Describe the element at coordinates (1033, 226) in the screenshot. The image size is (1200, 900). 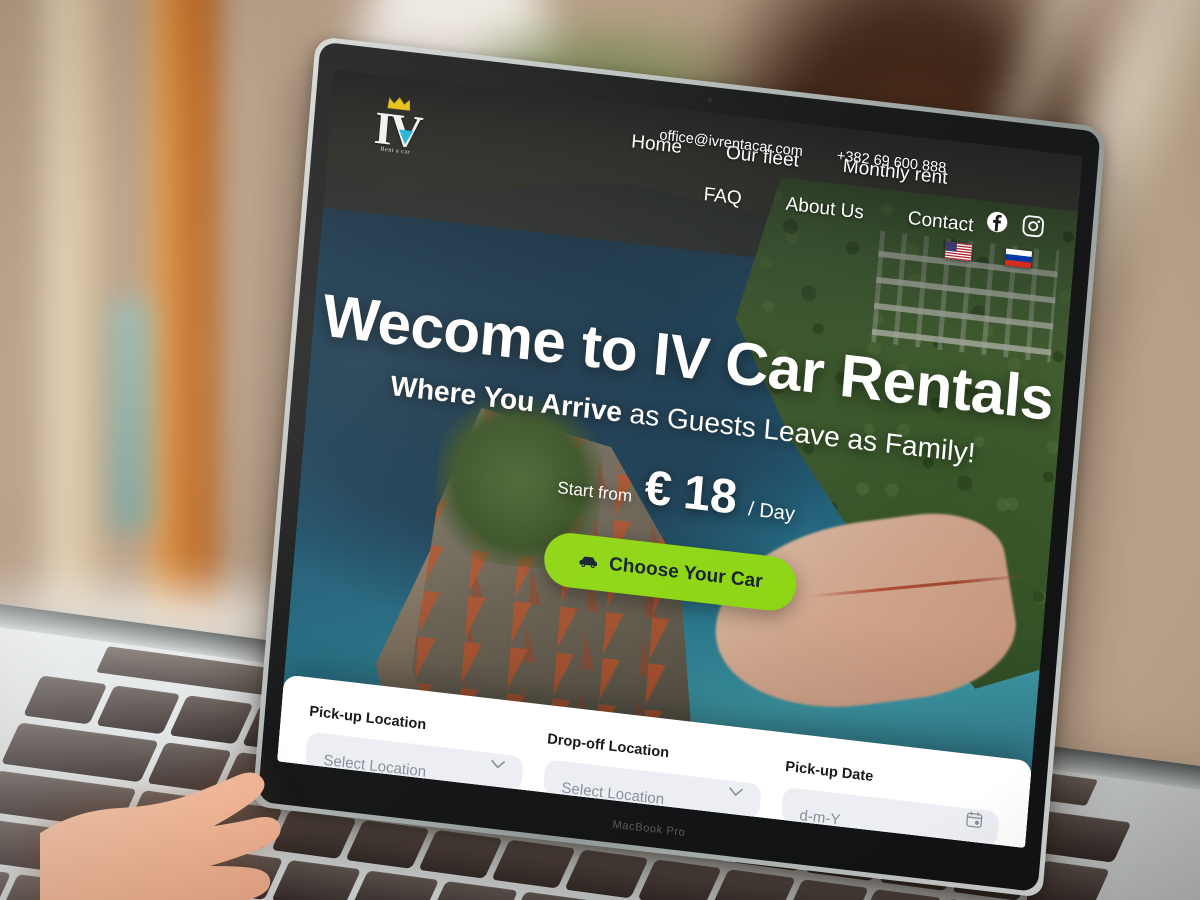
I see `instagram-icon` at that location.